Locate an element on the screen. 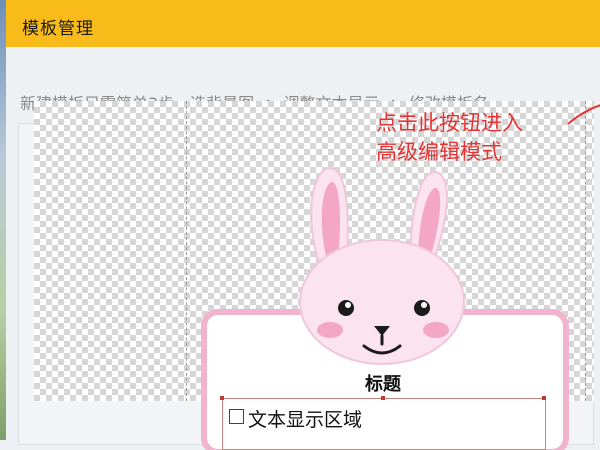 This screenshot has height=450, width=600. text-display-area-label: 文本显示区域 is located at coordinates (305, 420).